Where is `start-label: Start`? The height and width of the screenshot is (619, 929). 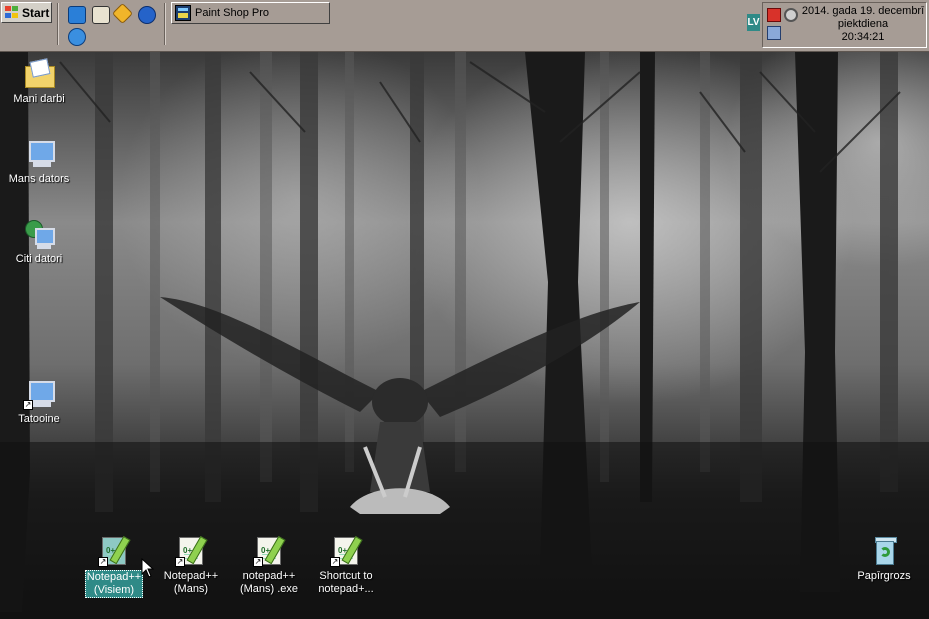
start-label: Start is located at coordinates (36, 12).